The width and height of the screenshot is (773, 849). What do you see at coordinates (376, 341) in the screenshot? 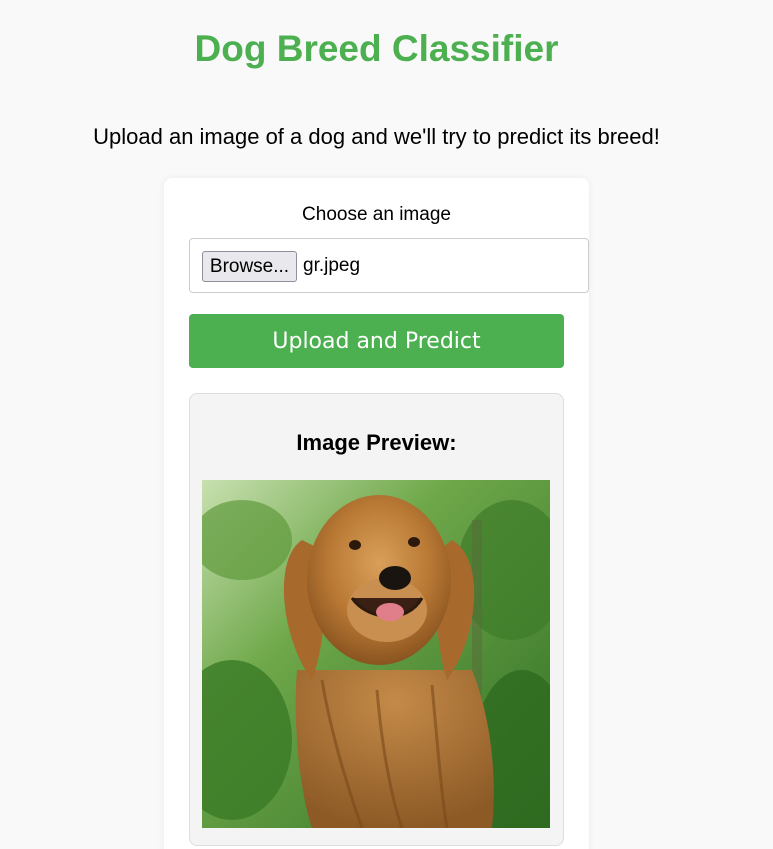
I see `upload-and-predict-button: Upload and Predict` at bounding box center [376, 341].